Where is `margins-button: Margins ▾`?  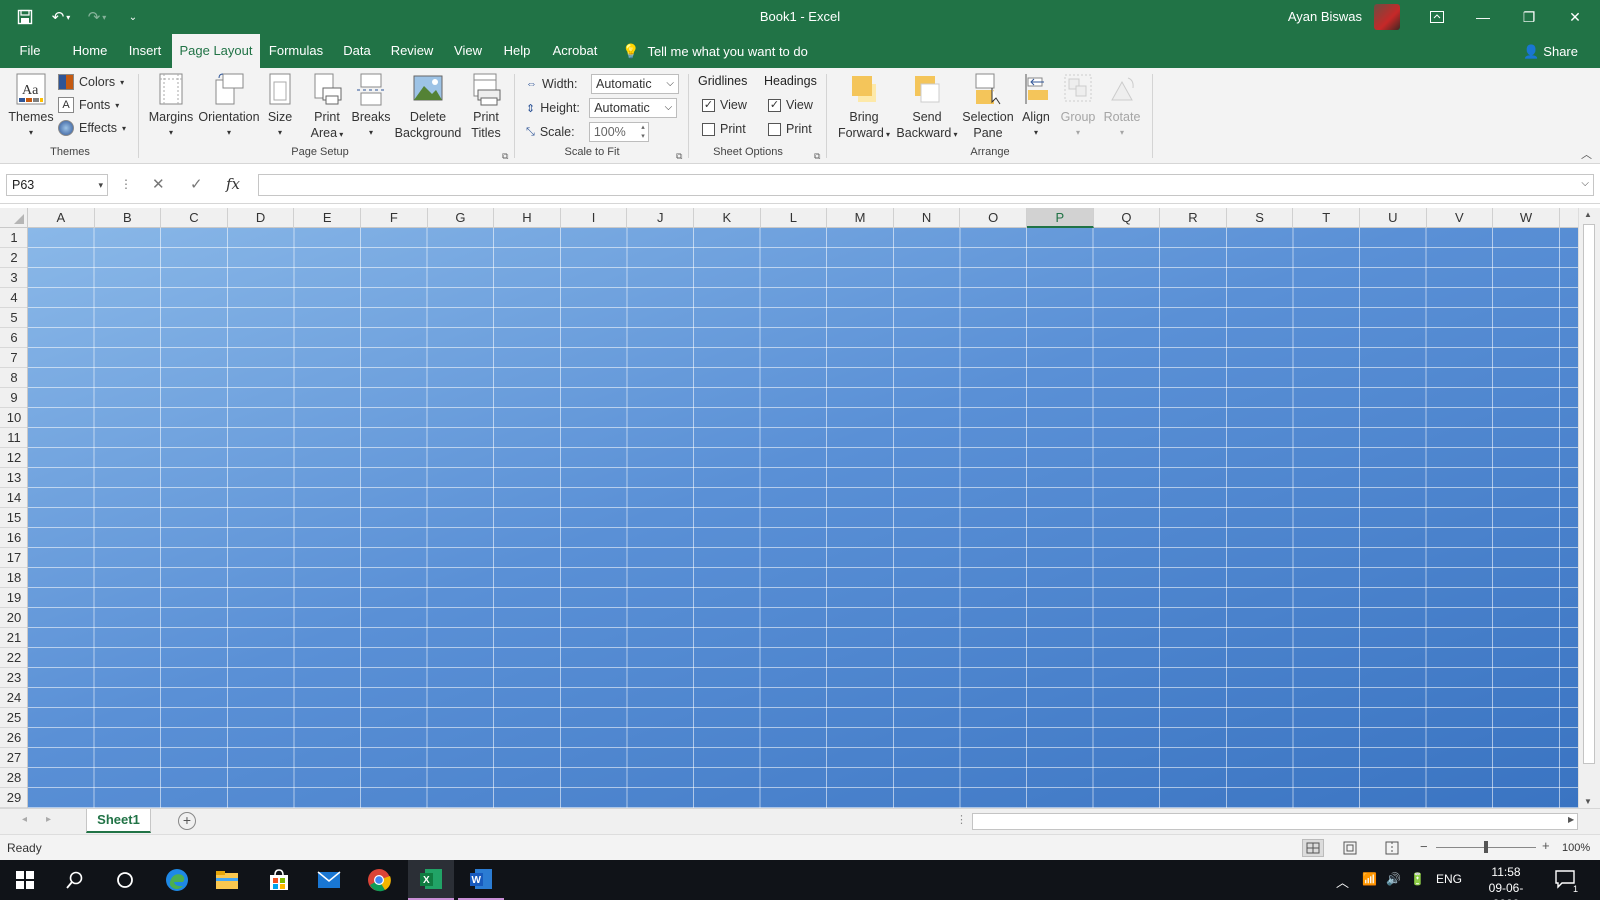
margins-button: Margins ▾ is located at coordinates (171, 106).